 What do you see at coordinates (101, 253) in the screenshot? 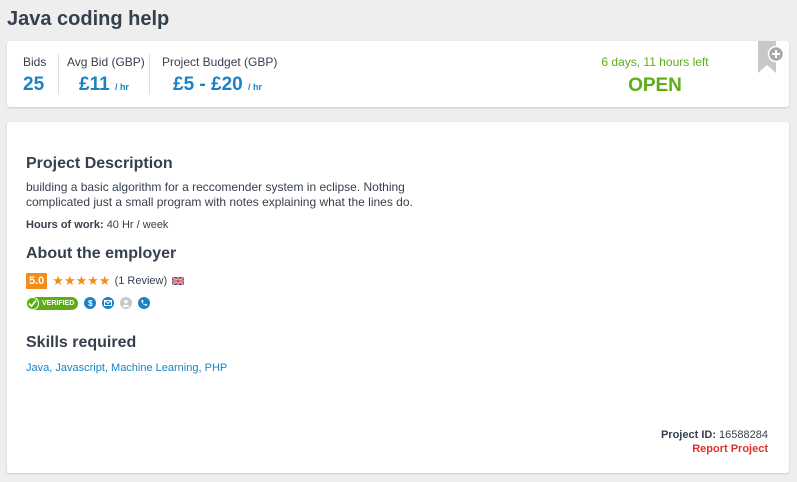
I see `employer-title: About the employer` at bounding box center [101, 253].